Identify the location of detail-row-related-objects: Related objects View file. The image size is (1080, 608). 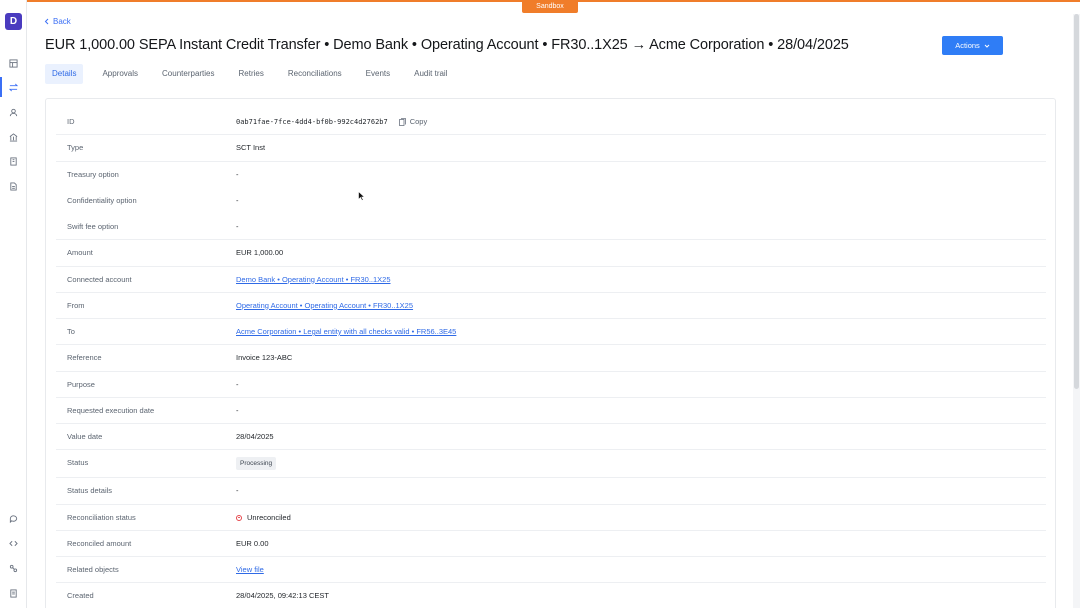
(551, 570).